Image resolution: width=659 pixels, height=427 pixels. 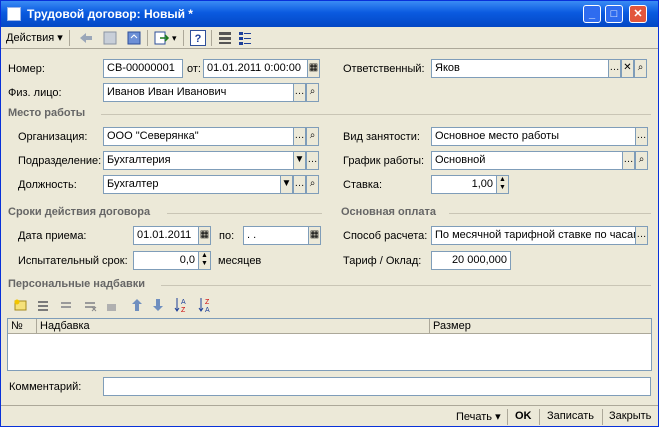 What do you see at coordinates (627, 68) in the screenshot?
I see `clear-icon: ✕` at bounding box center [627, 68].